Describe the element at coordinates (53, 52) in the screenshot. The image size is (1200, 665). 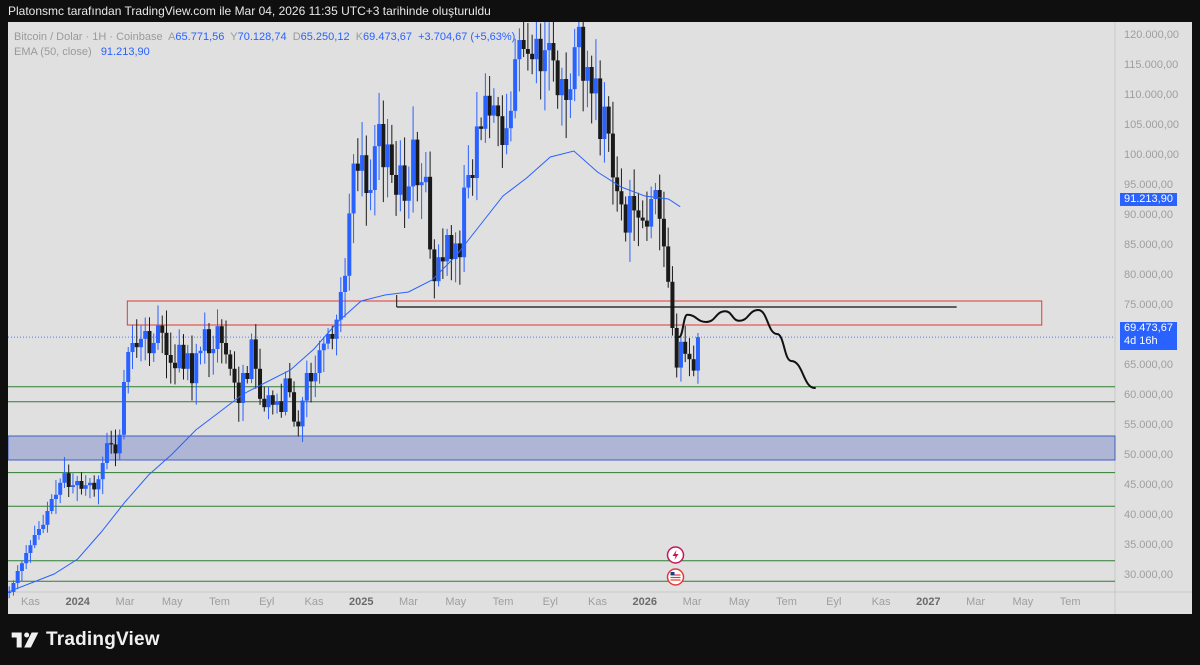
I see `ema-label: EMA (50, close)` at that location.